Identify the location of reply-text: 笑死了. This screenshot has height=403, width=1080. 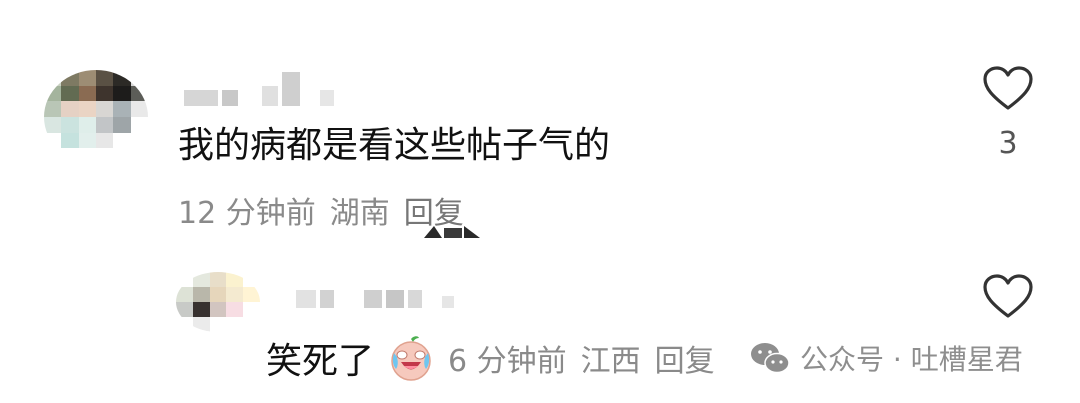
(320, 361).